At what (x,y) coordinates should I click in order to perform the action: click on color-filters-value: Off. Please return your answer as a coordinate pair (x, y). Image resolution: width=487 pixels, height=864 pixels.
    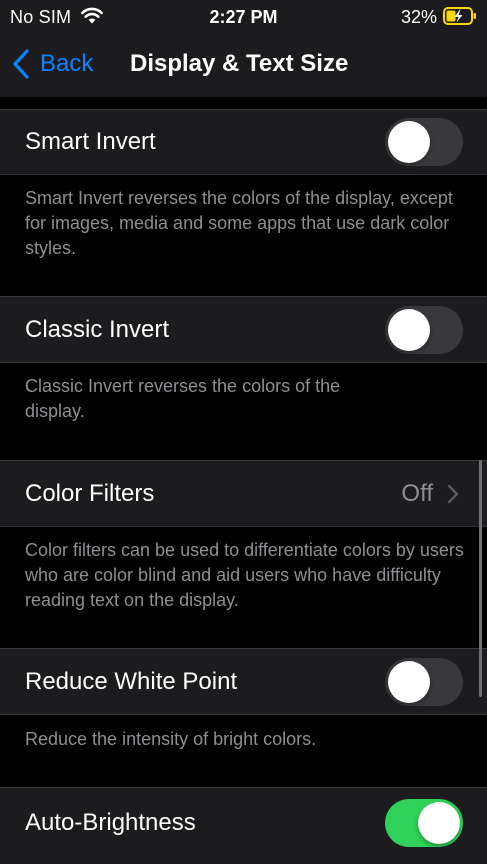
    Looking at the image, I should click on (417, 493).